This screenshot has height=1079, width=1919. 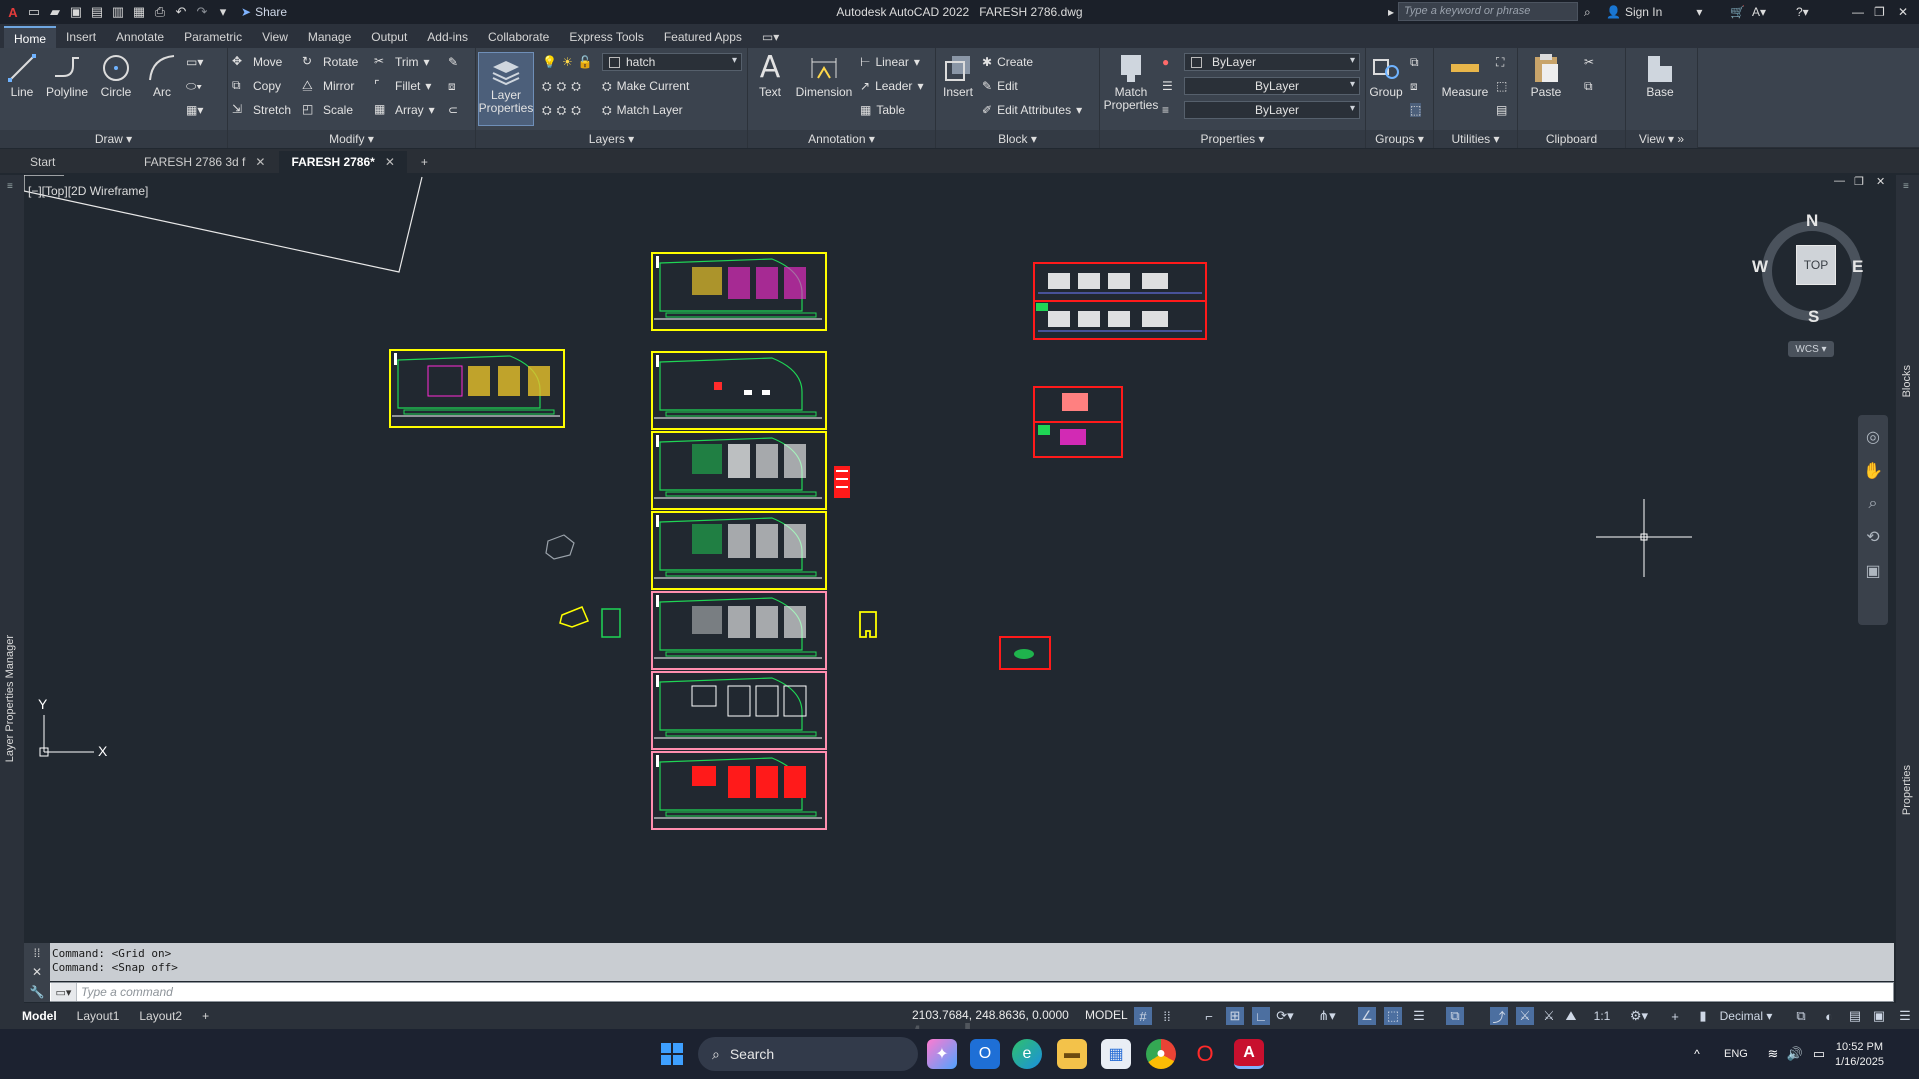 What do you see at coordinates (1675, 1016) in the screenshot?
I see `annotation-monitor-icon: +` at bounding box center [1675, 1016].